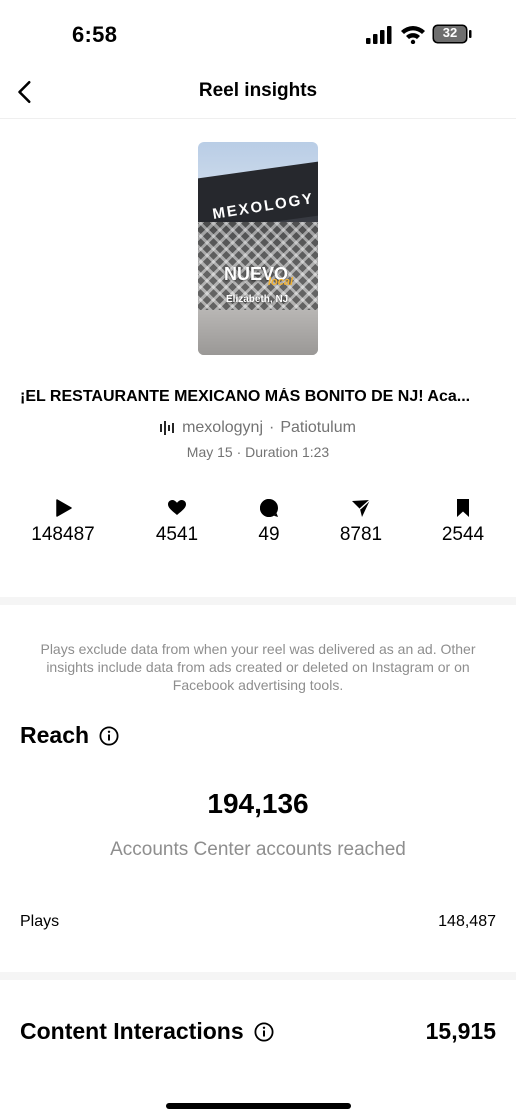 The height and width of the screenshot is (1119, 516). I want to click on top-nav: Reel insights, so click(258, 91).